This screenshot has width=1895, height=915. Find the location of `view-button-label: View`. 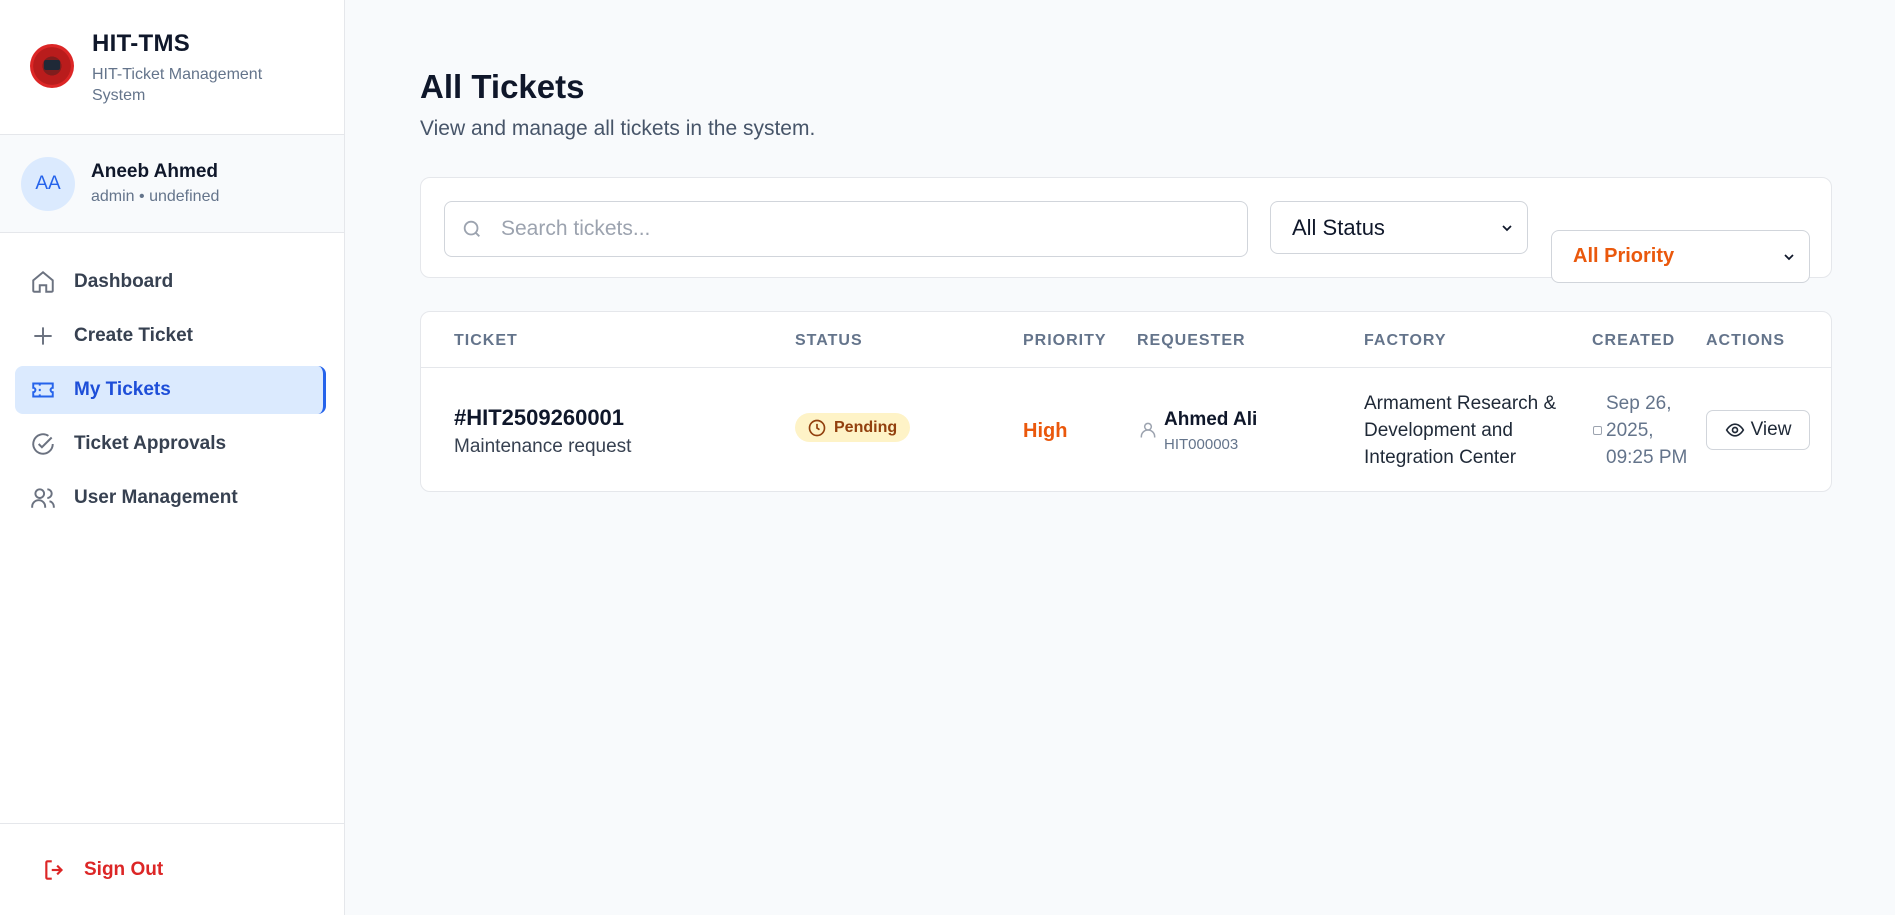

view-button-label: View is located at coordinates (1771, 429).